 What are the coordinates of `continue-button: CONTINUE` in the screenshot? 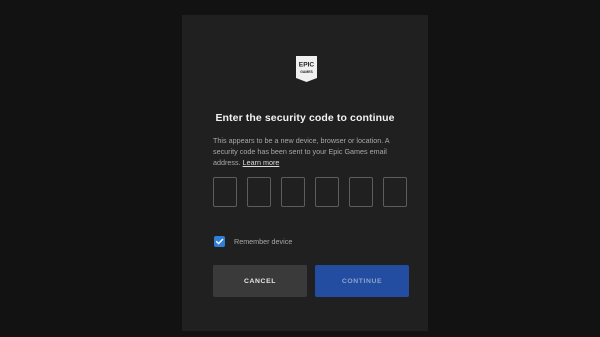 It's located at (362, 281).